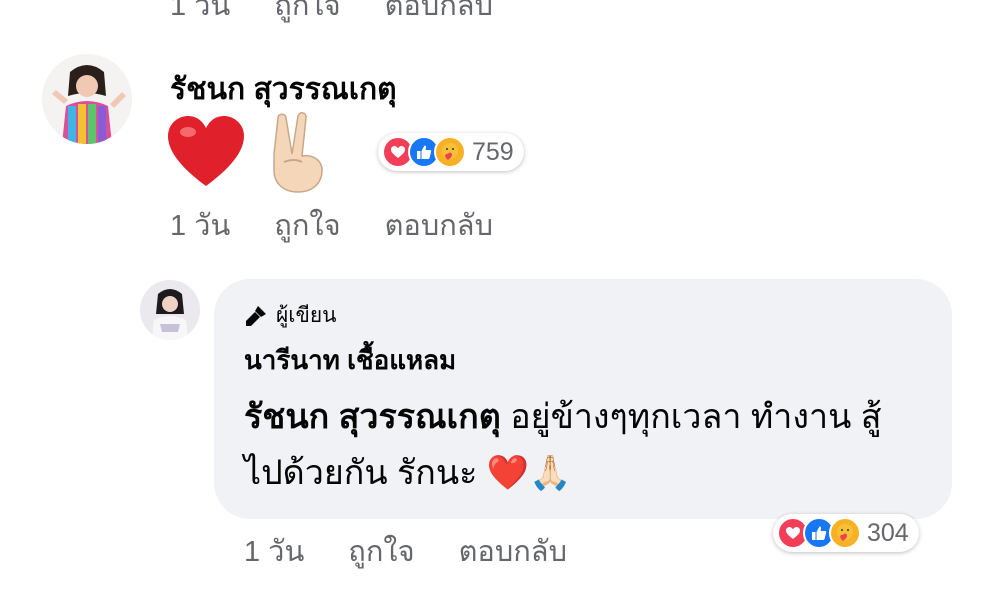 The height and width of the screenshot is (604, 1000). I want to click on previous-comment-time: 1 วัน, so click(200, 11).